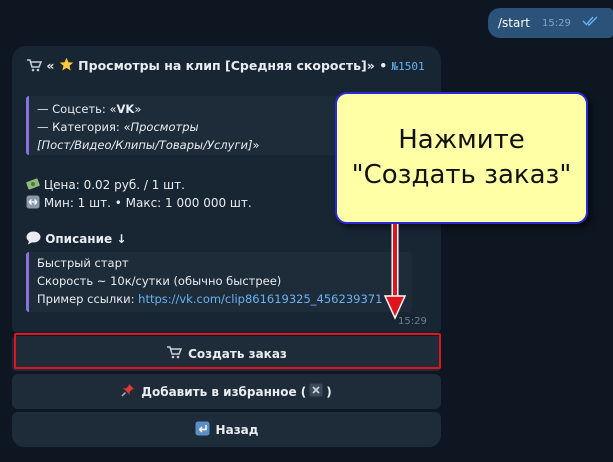  I want to click on example-link: https://vk.com/clip861619325_456239371, so click(260, 299).